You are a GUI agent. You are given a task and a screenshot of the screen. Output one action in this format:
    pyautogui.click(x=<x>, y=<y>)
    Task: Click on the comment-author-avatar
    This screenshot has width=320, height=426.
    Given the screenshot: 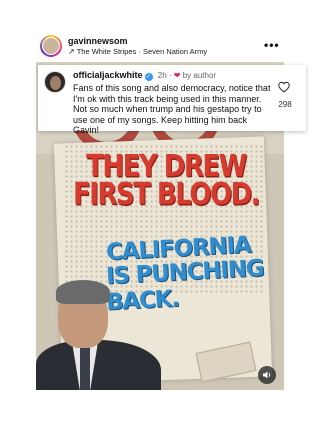 What is the action you would take?
    pyautogui.click(x=55, y=82)
    